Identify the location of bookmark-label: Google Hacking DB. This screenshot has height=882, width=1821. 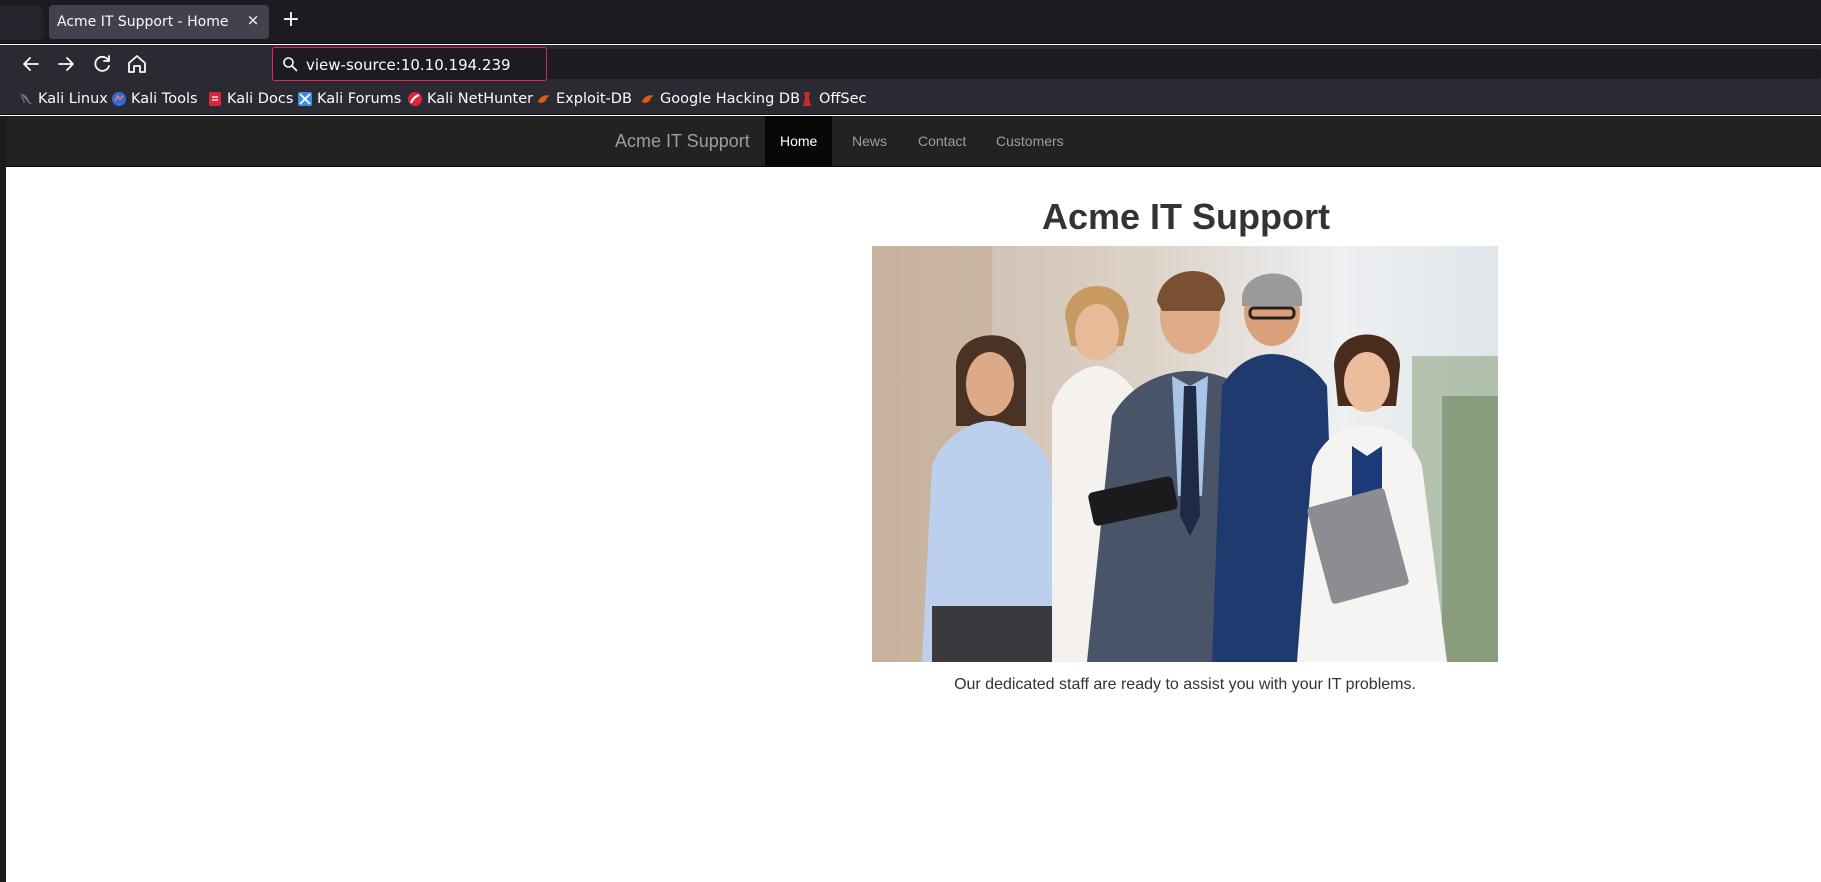
(730, 99).